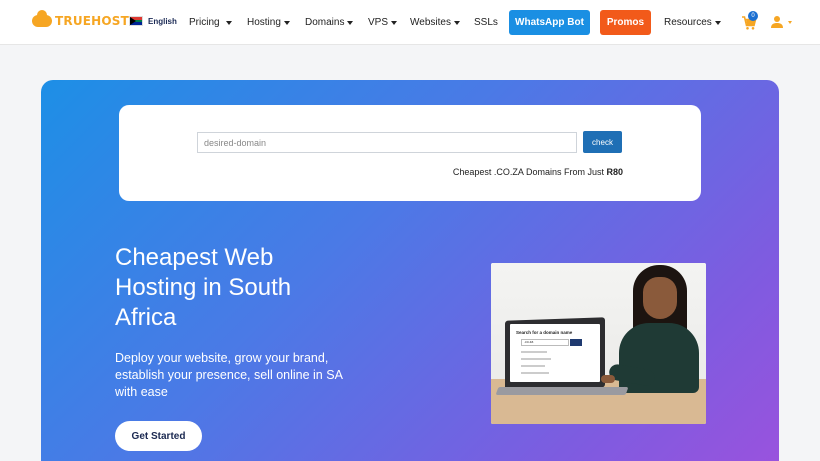 The image size is (820, 461). What do you see at coordinates (204, 22) in the screenshot?
I see `nav-pricing-label: Pricing` at bounding box center [204, 22].